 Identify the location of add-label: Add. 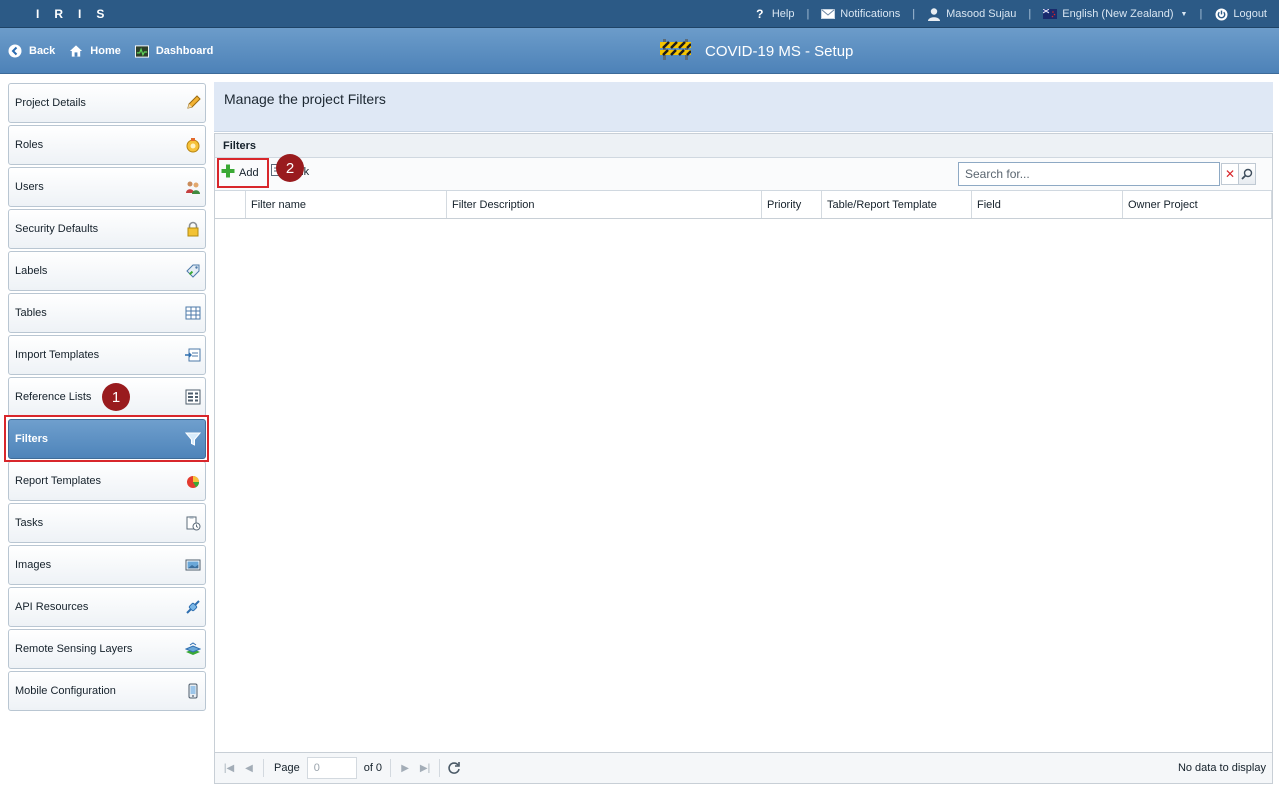
(249, 172).